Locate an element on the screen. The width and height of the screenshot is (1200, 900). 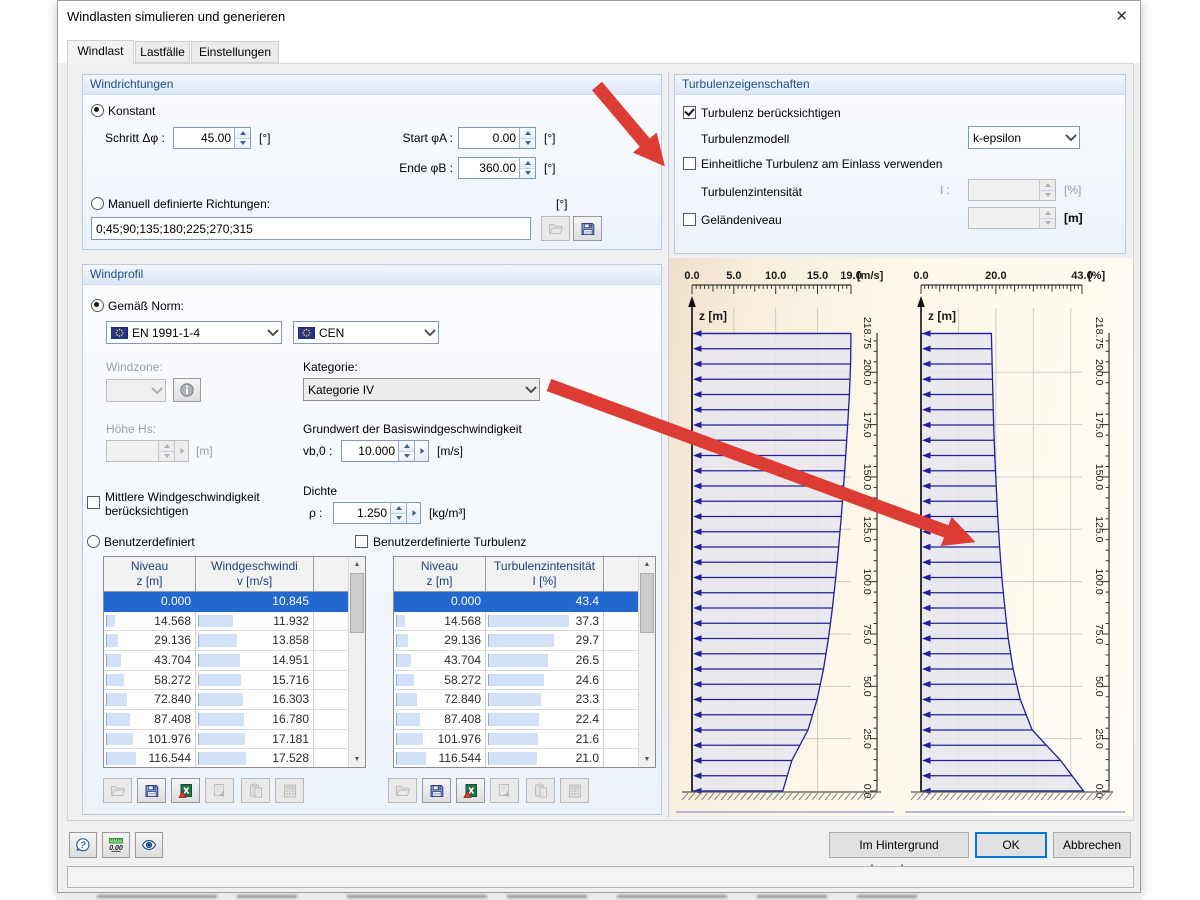
ende-field: 360.00 is located at coordinates (497, 168).